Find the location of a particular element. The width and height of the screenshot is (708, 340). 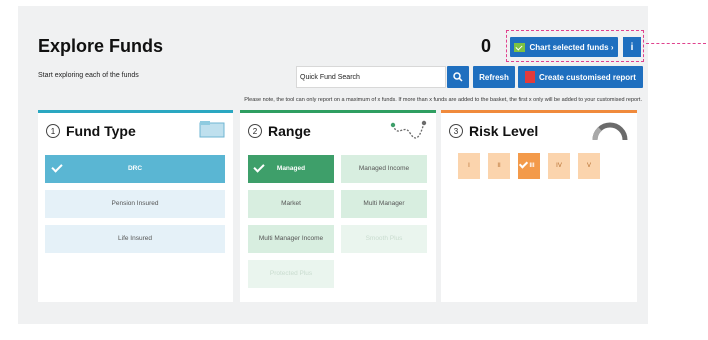

risk-level-header: 3 Risk Level is located at coordinates (493, 131).